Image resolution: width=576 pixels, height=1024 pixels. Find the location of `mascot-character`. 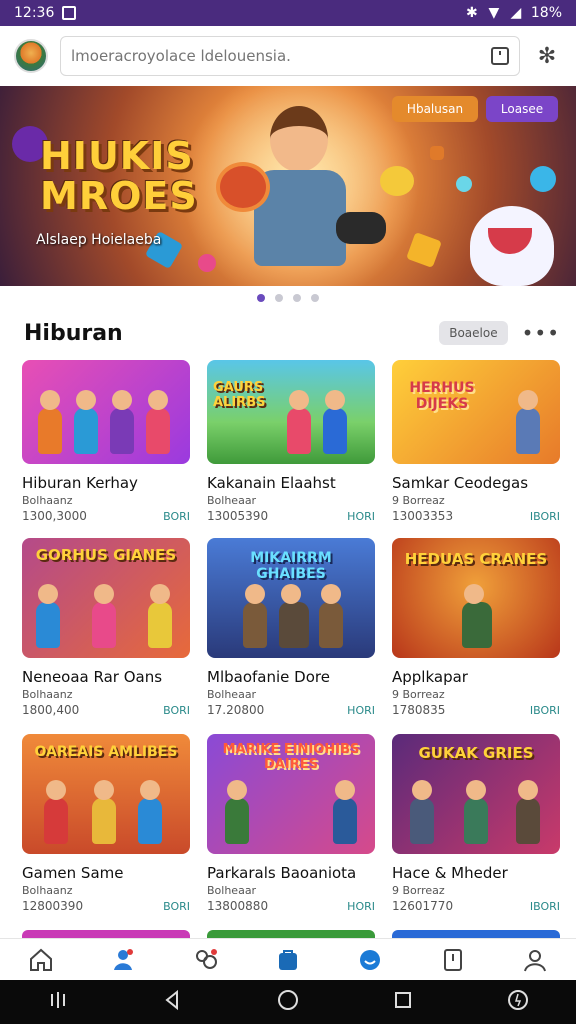

mascot-character is located at coordinates (512, 246).